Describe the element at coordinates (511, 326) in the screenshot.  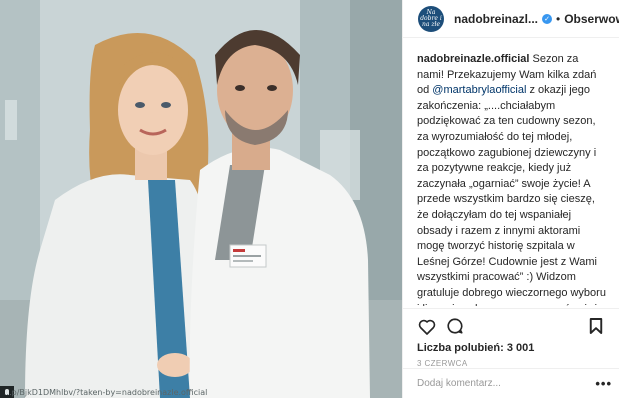
I see `action-icons-row` at that location.